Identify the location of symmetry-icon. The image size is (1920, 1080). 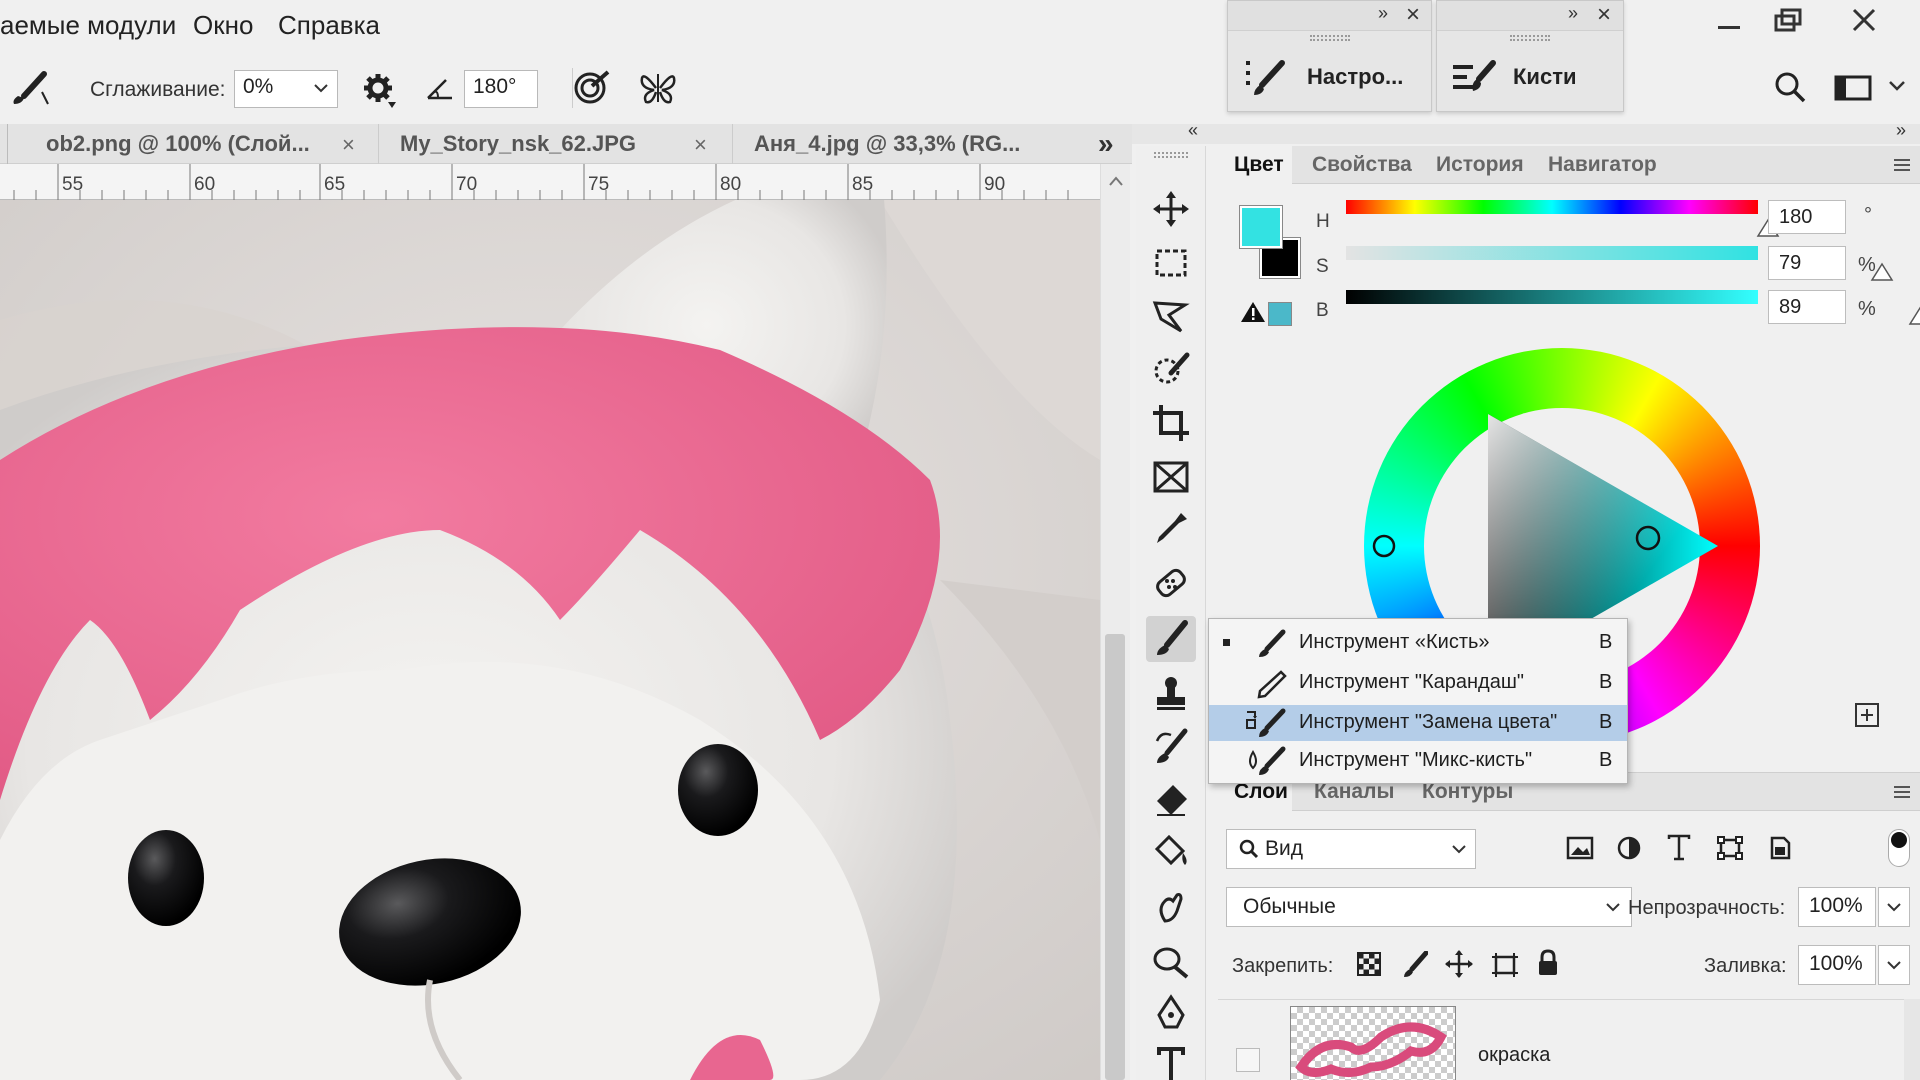
(658, 88).